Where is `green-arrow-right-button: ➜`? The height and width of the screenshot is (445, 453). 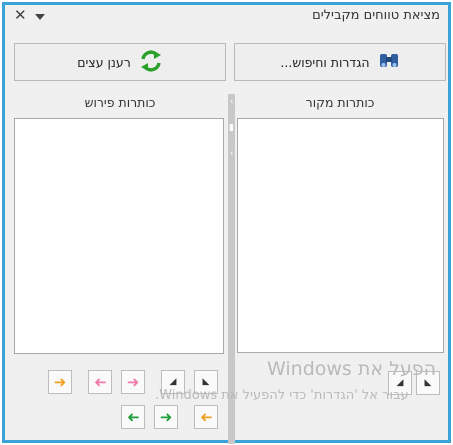 green-arrow-right-button: ➜ is located at coordinates (166, 417).